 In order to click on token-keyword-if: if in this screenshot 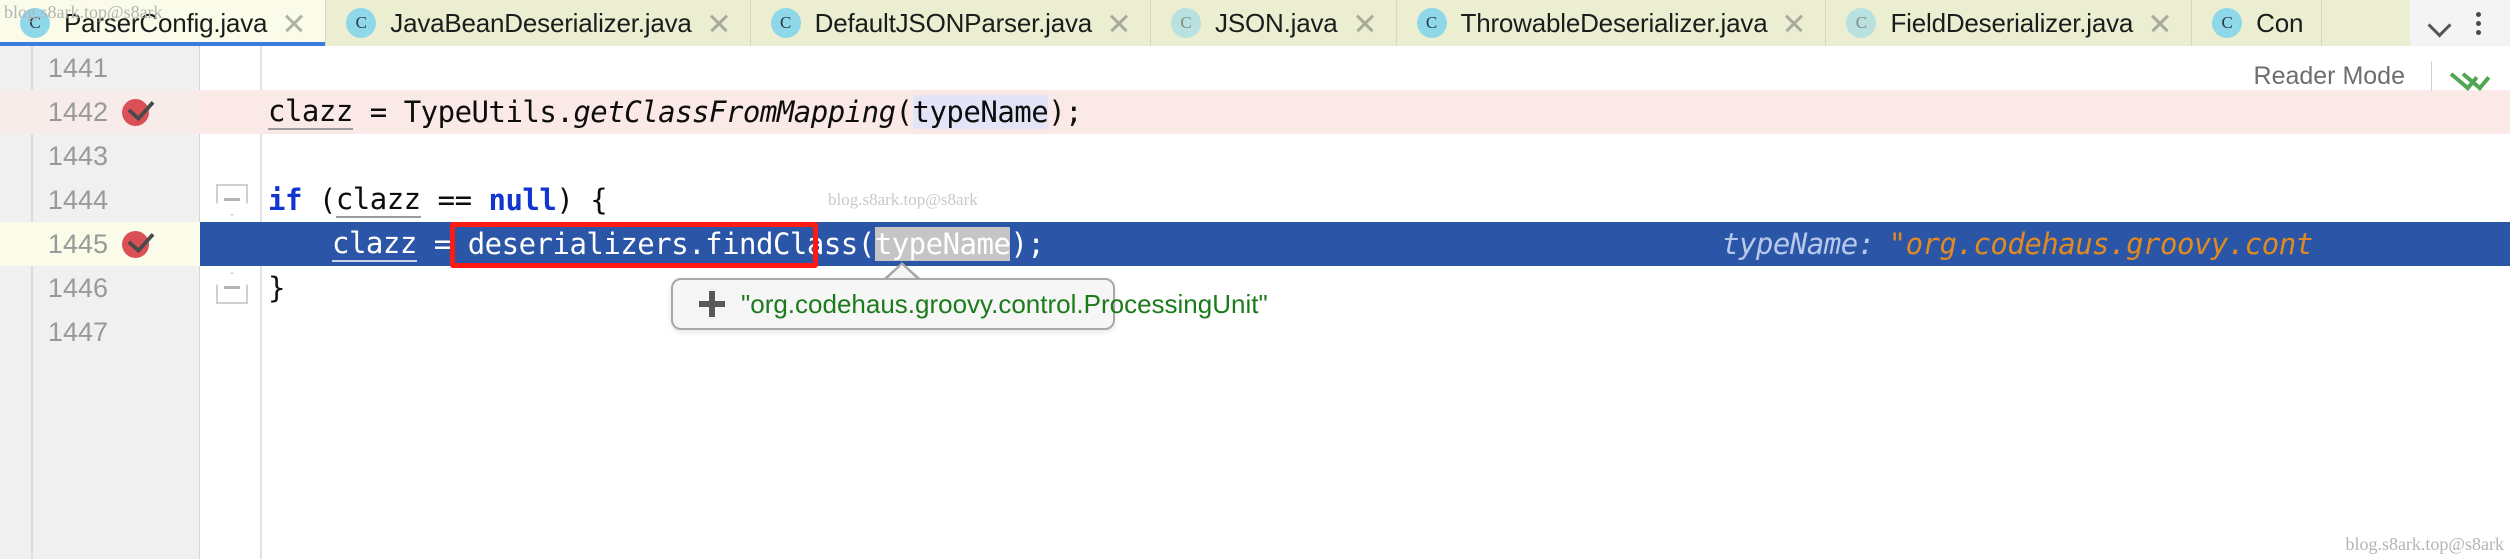, I will do `click(285, 200)`.